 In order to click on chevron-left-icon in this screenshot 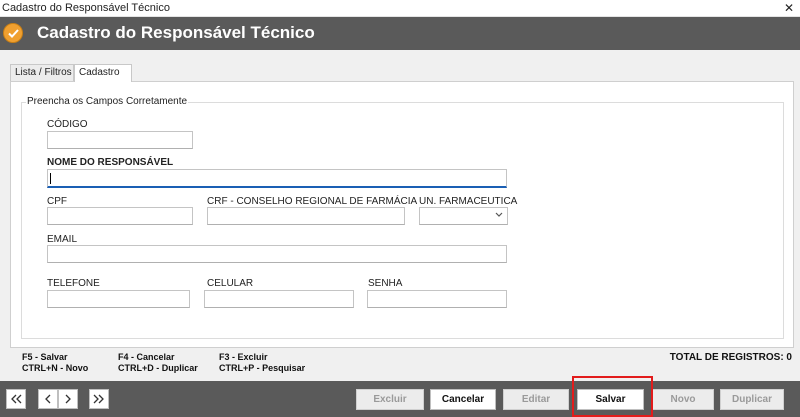, I will do `click(48, 399)`.